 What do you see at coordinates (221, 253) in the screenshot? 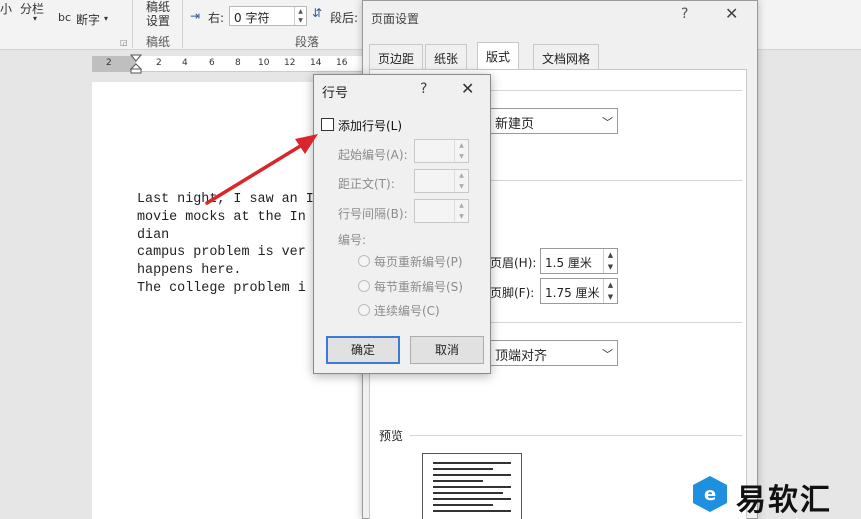
I see `document-line: campus problem is ver` at bounding box center [221, 253].